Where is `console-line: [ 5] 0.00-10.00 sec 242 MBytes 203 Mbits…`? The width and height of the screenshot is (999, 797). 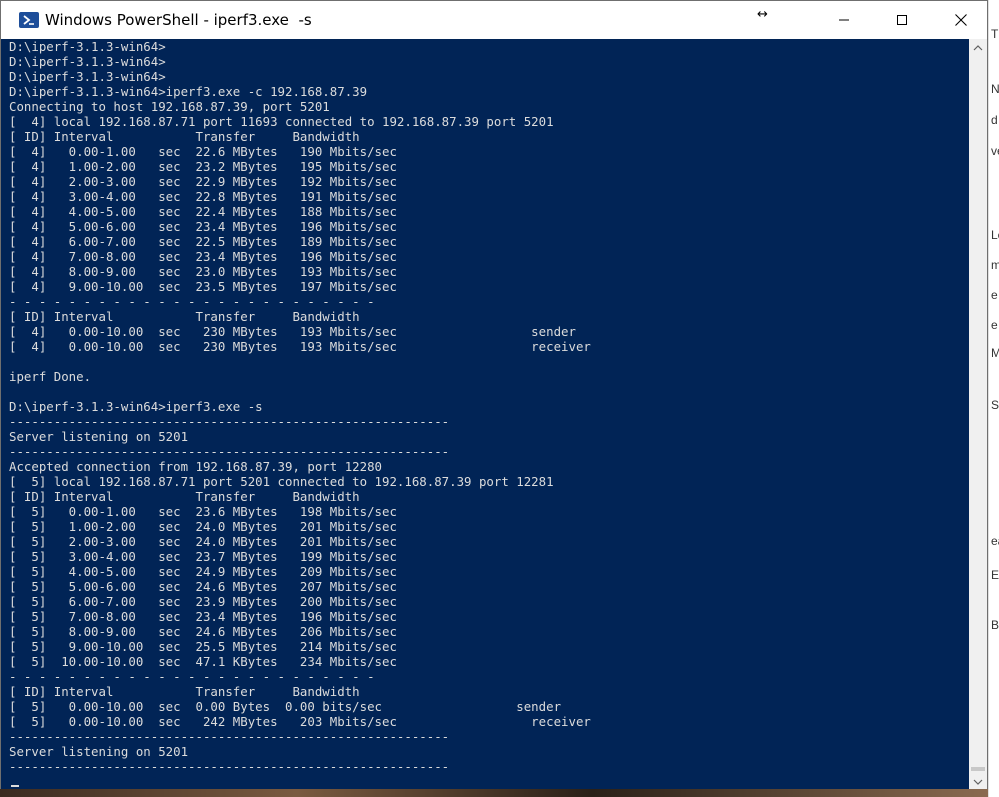 console-line: [ 5] 0.00-10.00 sec 242 MBytes 203 Mbits… is located at coordinates (300, 721).